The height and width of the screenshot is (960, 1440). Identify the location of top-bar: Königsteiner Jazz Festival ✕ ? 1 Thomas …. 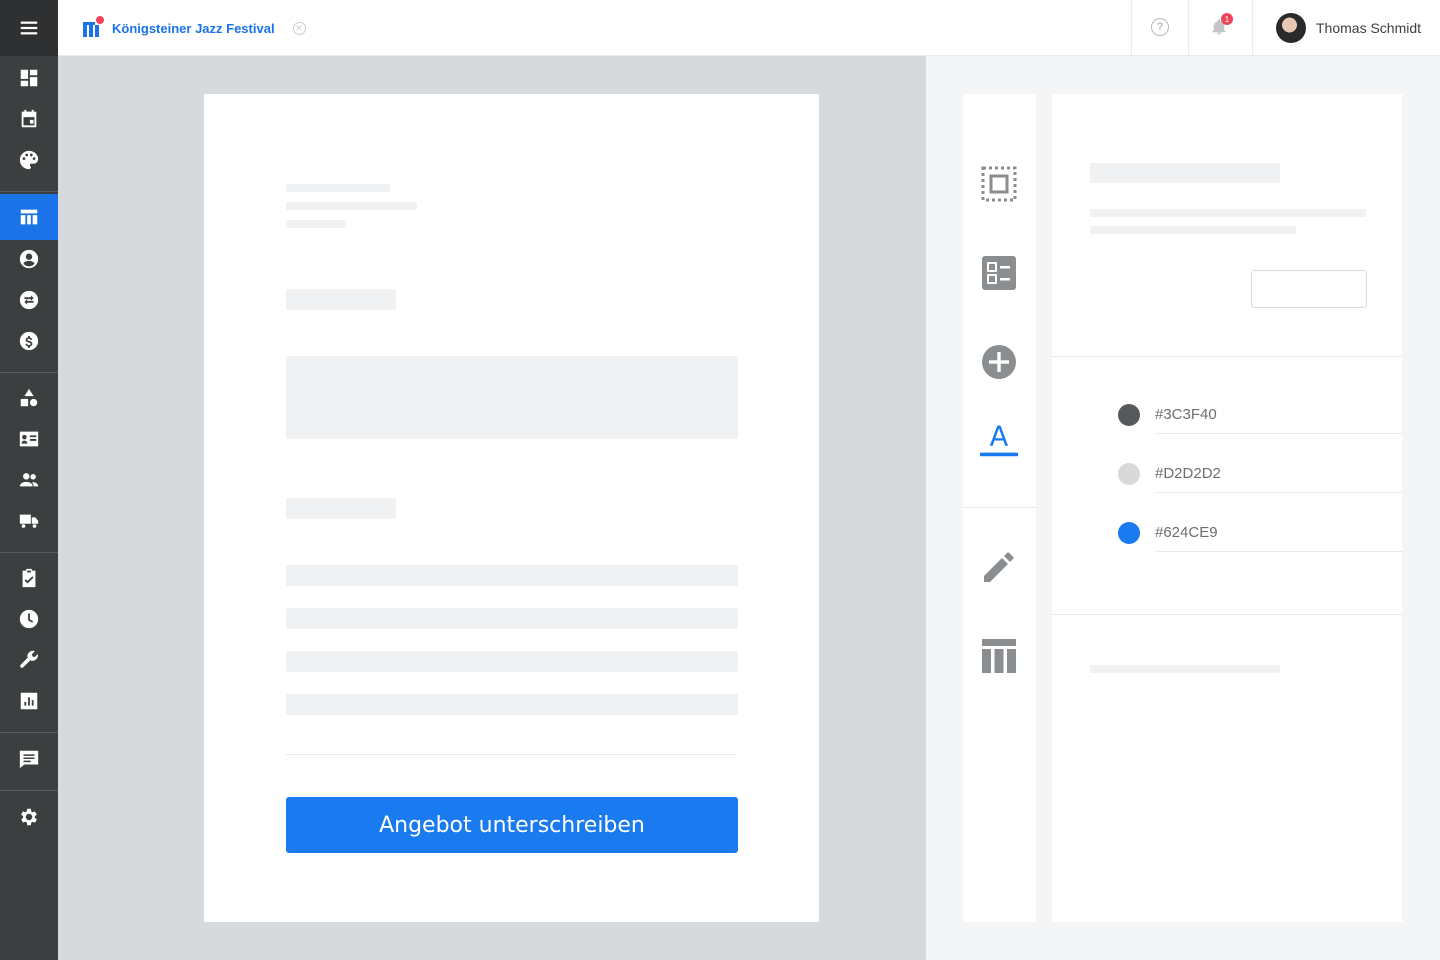
(749, 28).